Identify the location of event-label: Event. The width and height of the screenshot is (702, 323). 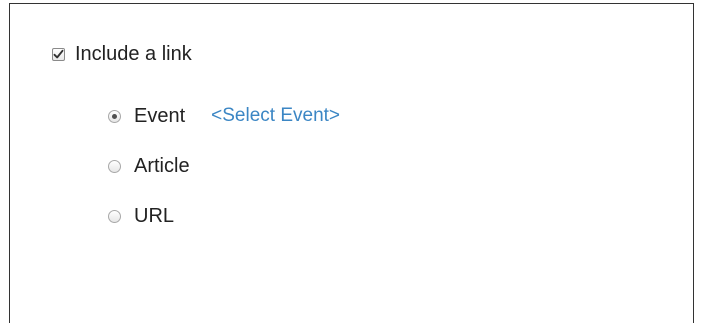
(159, 116).